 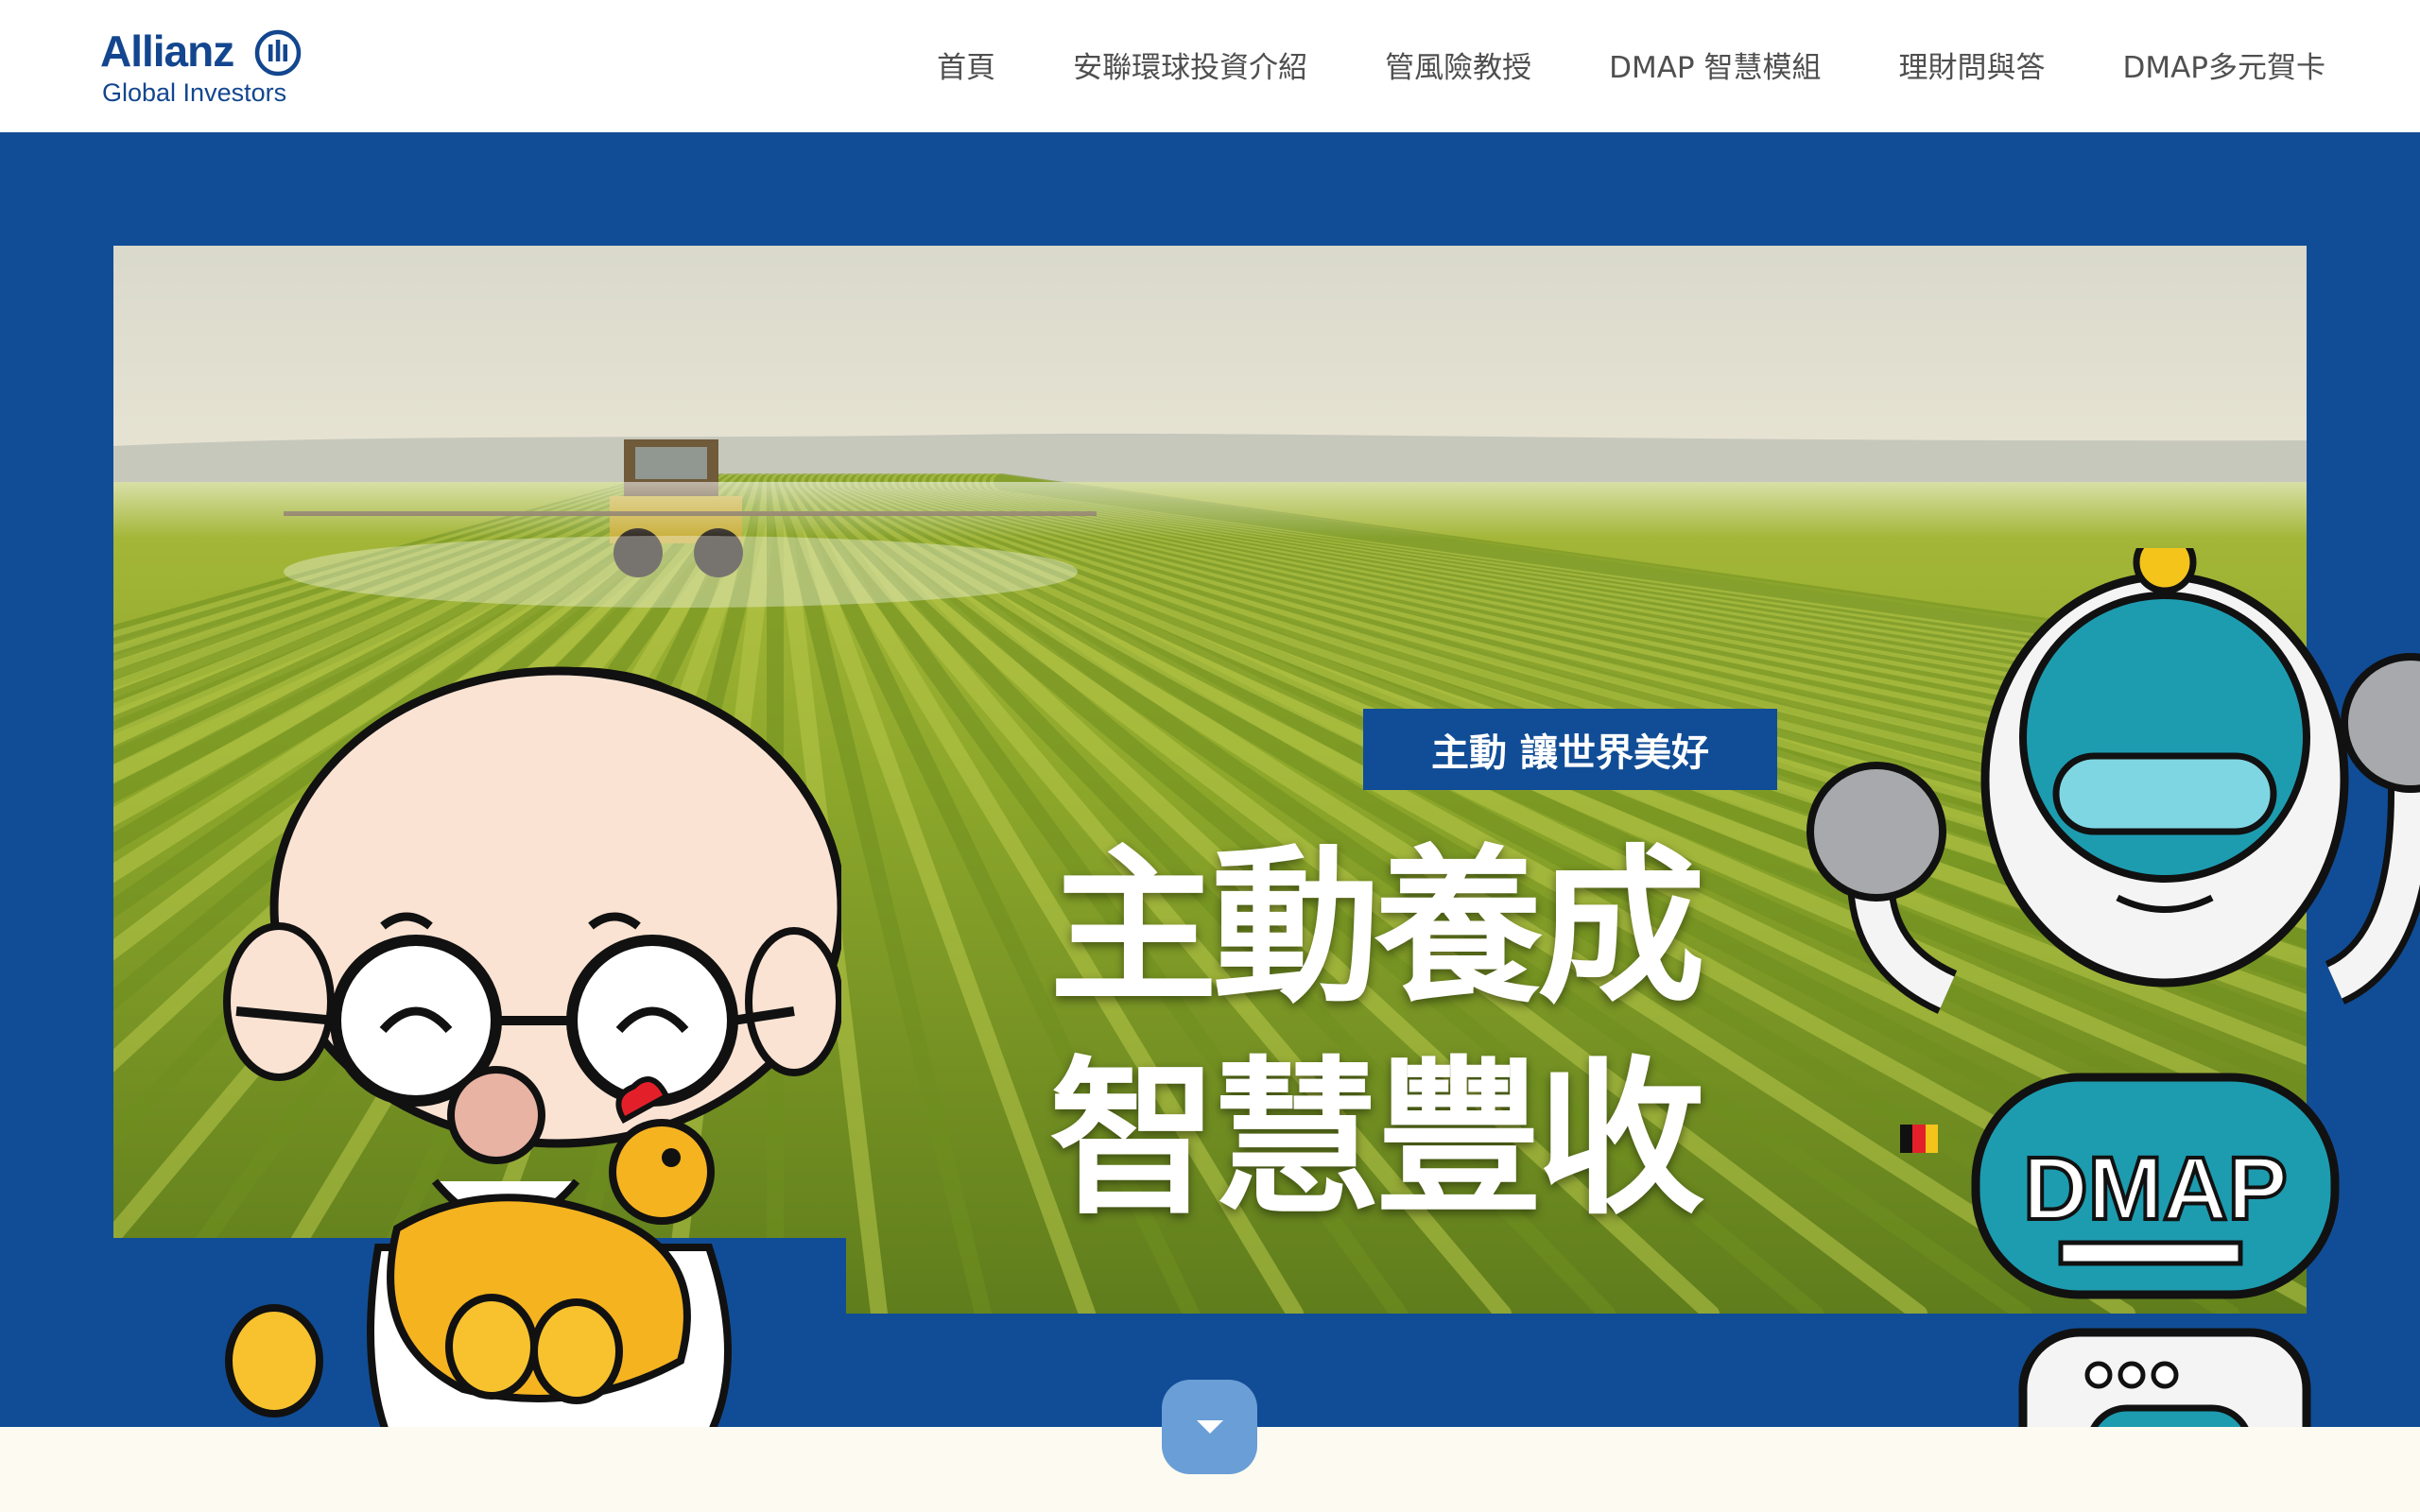 I want to click on nav-item-faq: 理財問與答, so click(x=1971, y=68).